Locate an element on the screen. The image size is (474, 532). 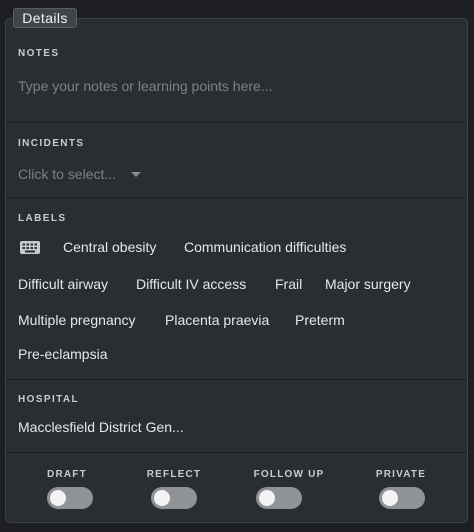
label-chip: Major surgery is located at coordinates (368, 284).